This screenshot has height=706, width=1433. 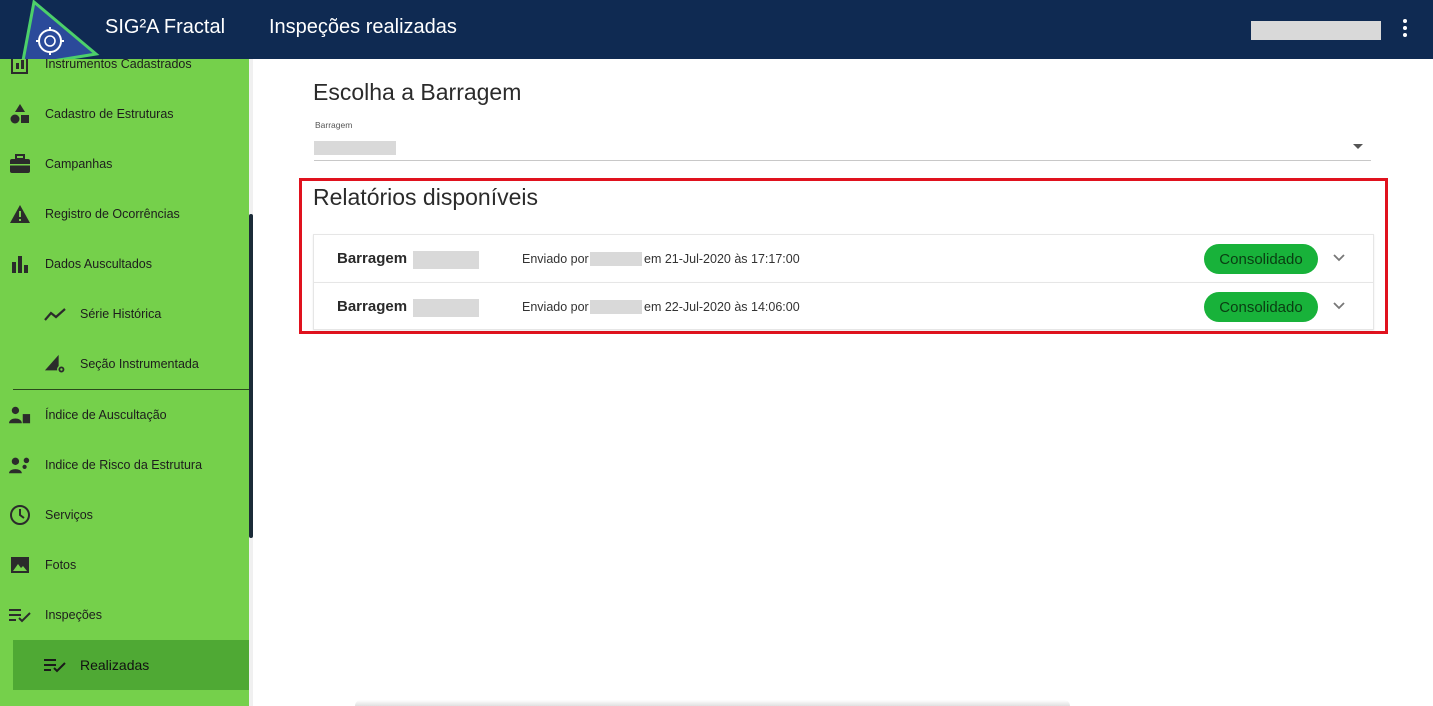 I want to click on sidebar-item-label: Dados Auscultados, so click(x=99, y=264).